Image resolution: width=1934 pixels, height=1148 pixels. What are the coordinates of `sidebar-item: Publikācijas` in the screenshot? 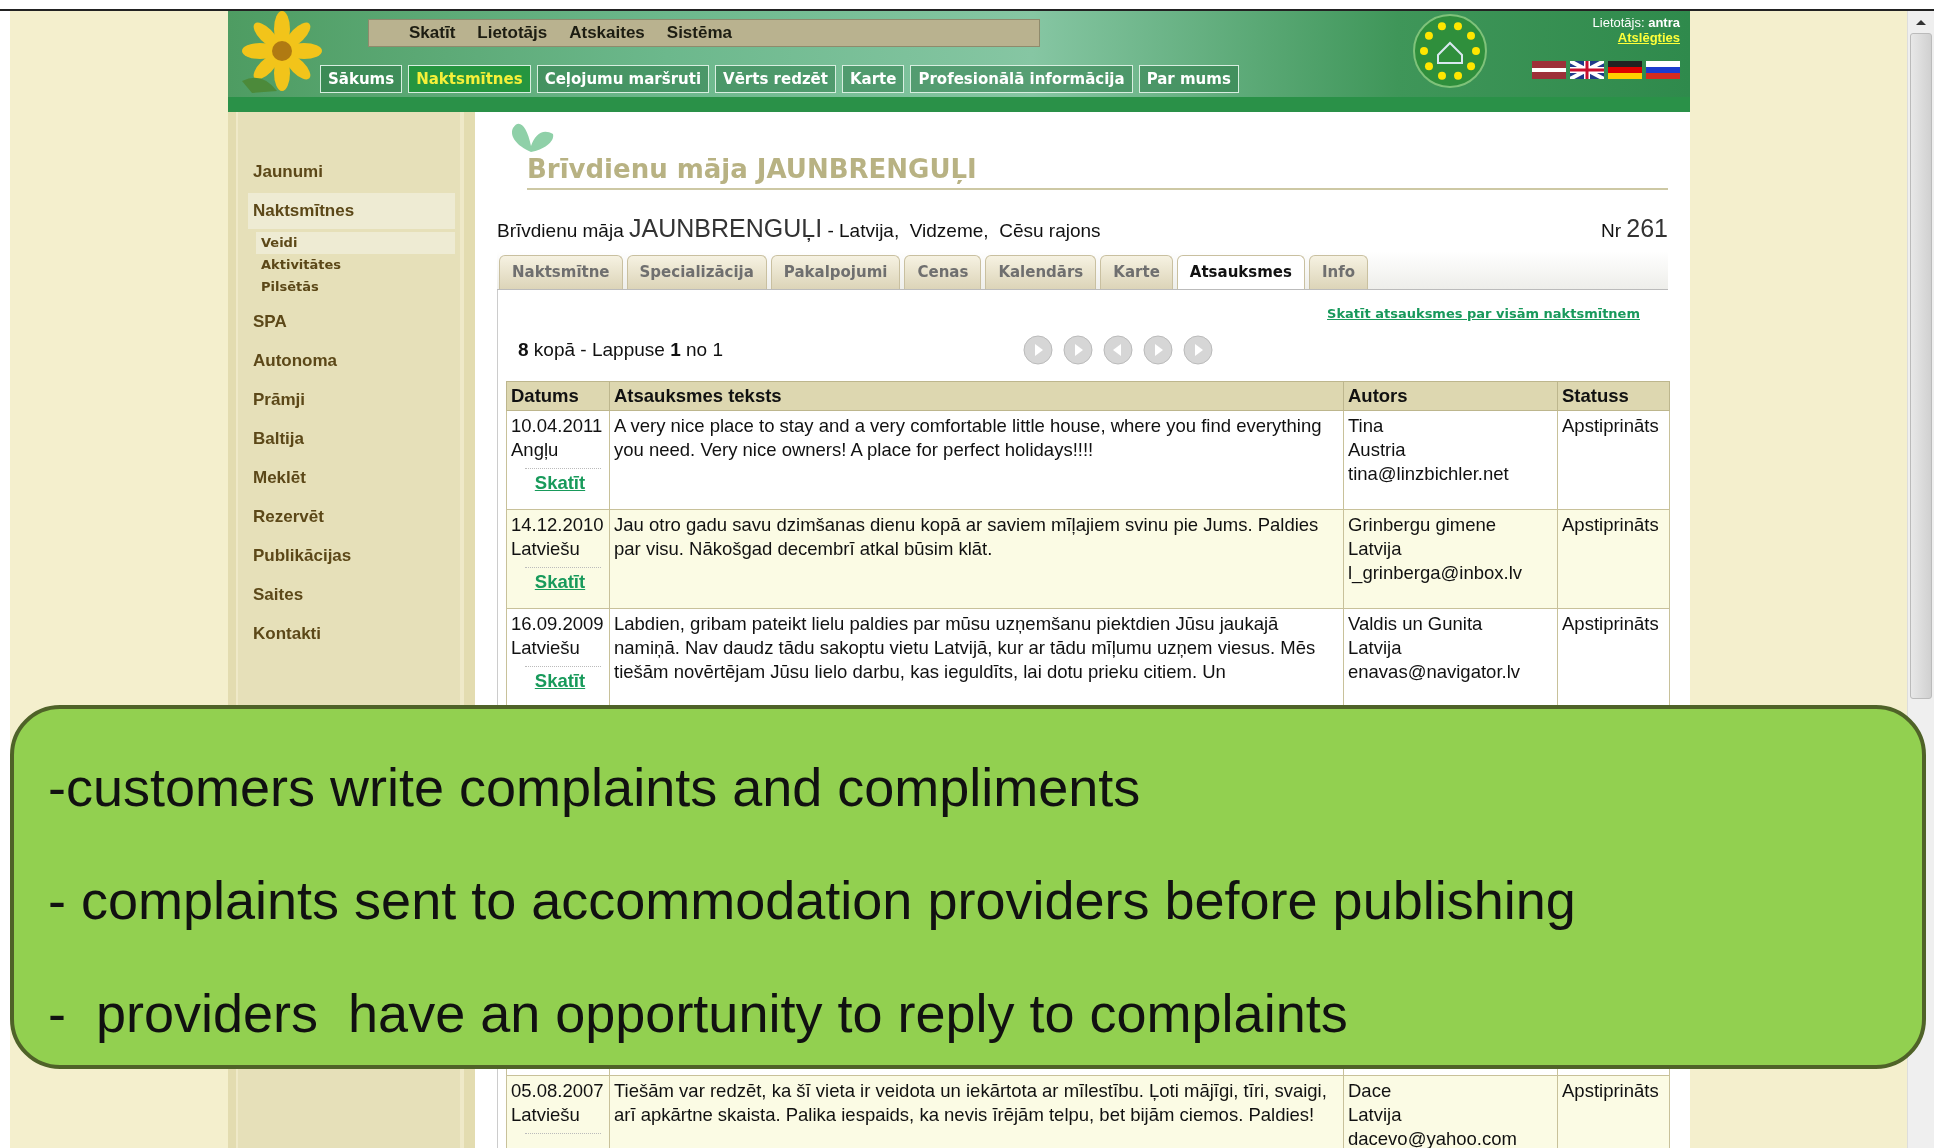 It's located at (341, 556).